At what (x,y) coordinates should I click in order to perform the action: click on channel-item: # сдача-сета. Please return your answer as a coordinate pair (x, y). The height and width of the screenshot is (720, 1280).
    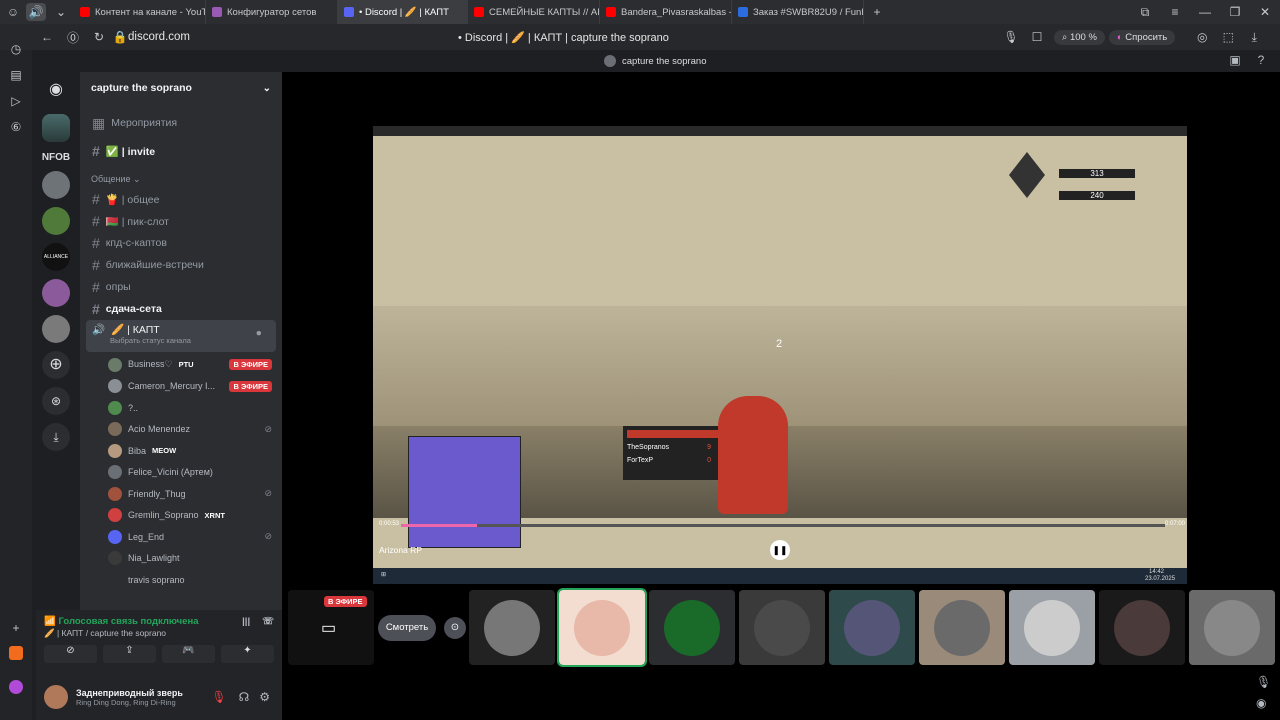
    Looking at the image, I should click on (181, 309).